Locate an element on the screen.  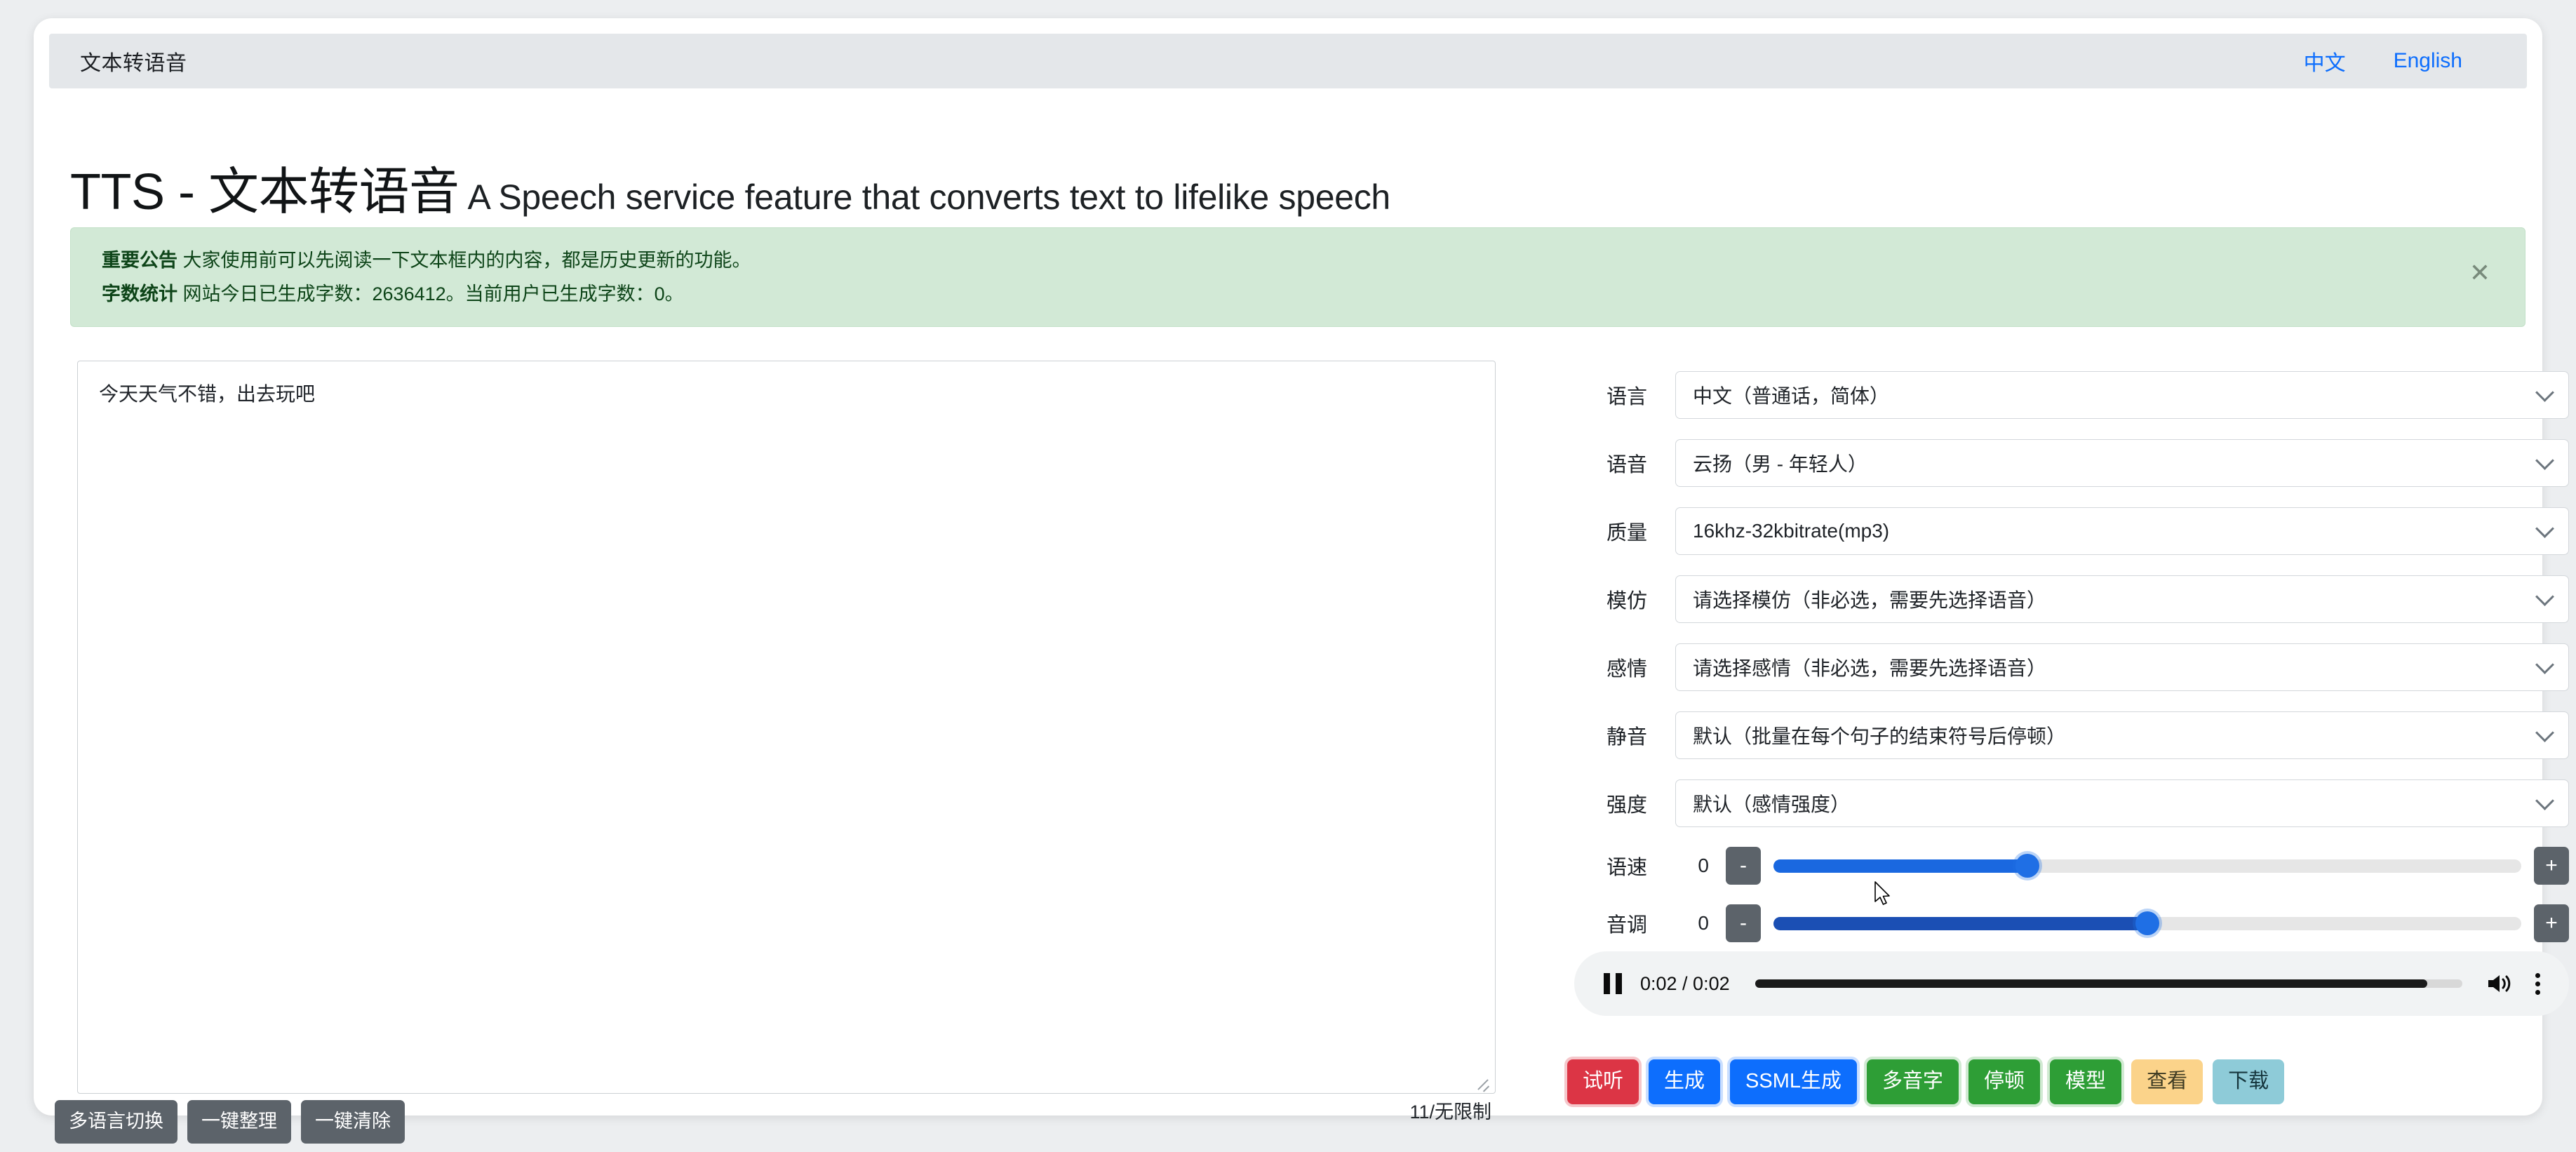
announcement-label: 重要公告 is located at coordinates (139, 260).